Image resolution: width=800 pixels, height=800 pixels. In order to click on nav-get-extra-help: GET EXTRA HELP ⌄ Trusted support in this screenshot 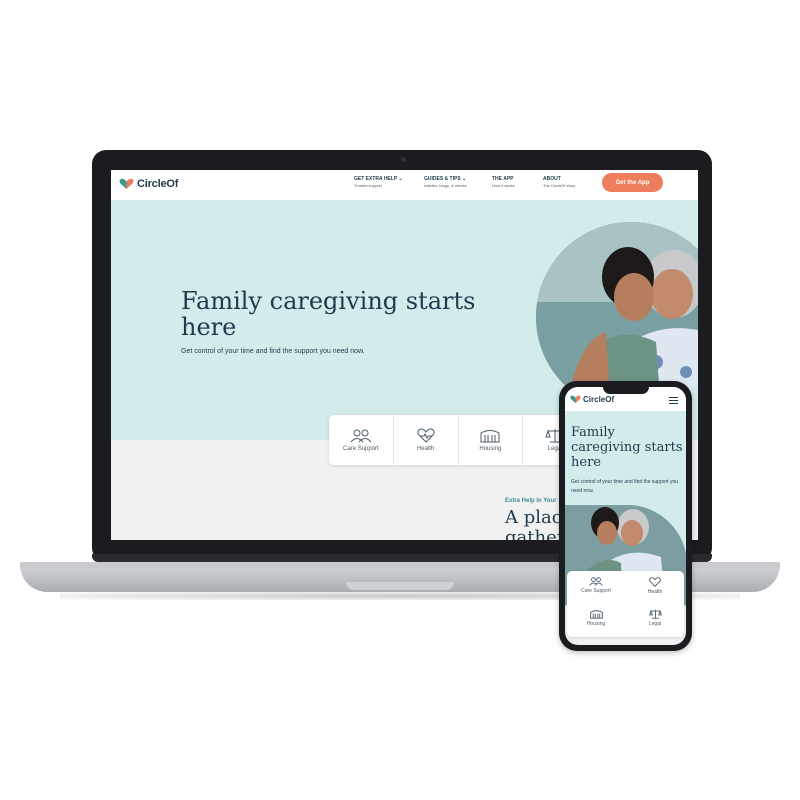, I will do `click(378, 182)`.